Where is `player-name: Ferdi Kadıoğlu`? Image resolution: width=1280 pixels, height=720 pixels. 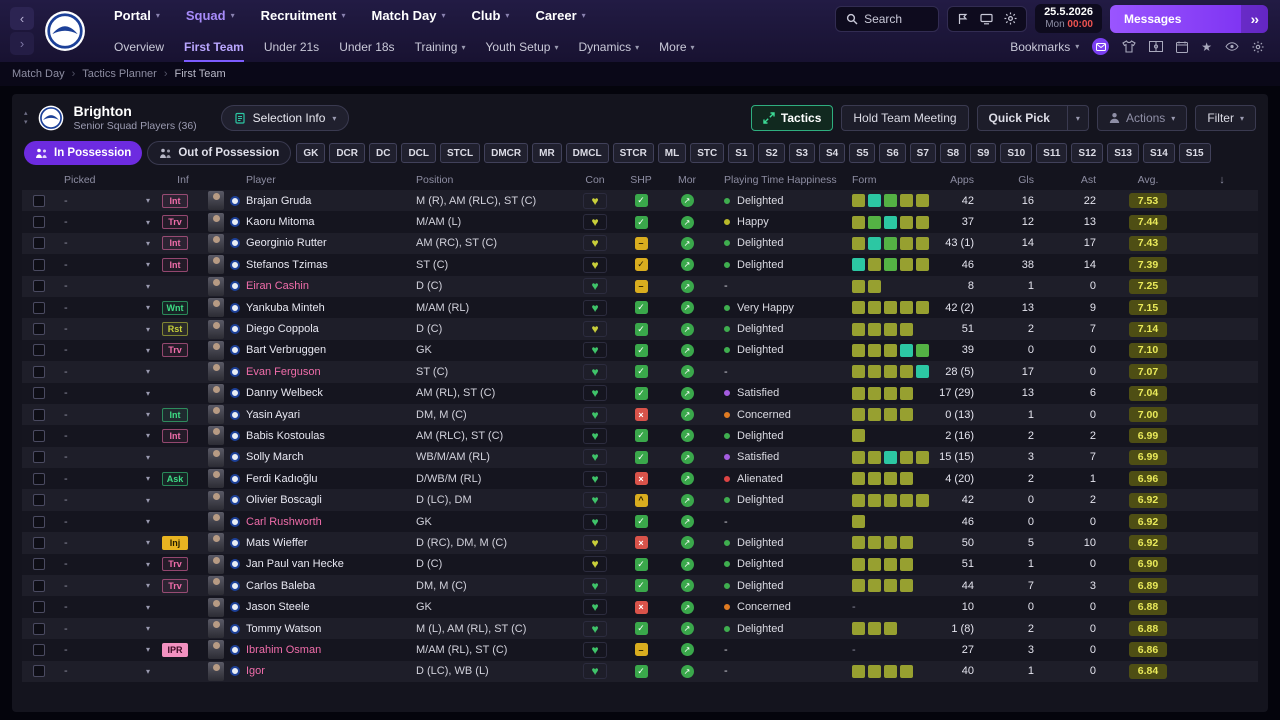 player-name: Ferdi Kadıoğlu is located at coordinates (282, 479).